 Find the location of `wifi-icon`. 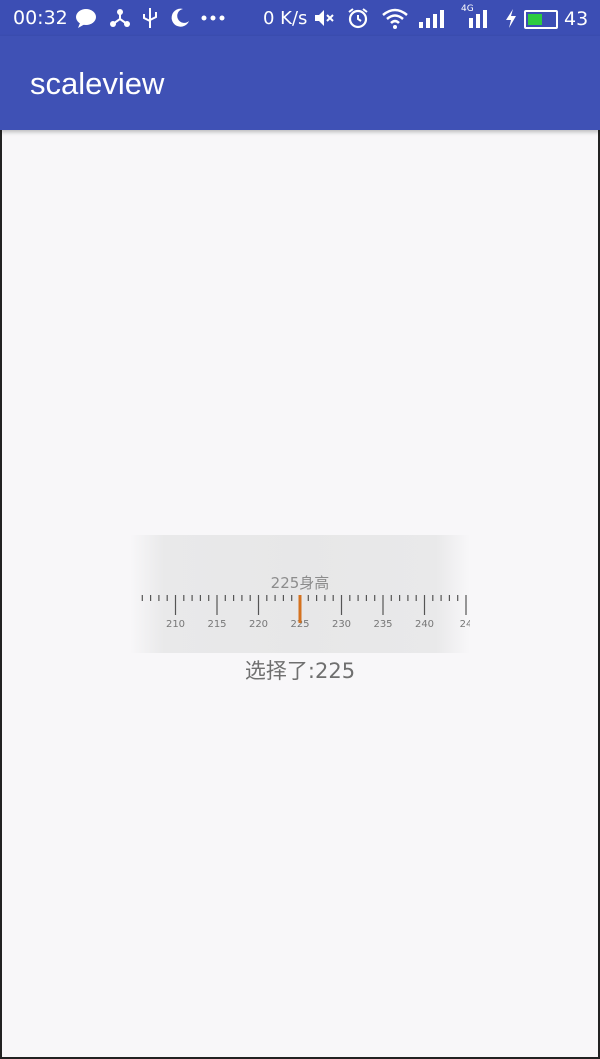

wifi-icon is located at coordinates (395, 20).